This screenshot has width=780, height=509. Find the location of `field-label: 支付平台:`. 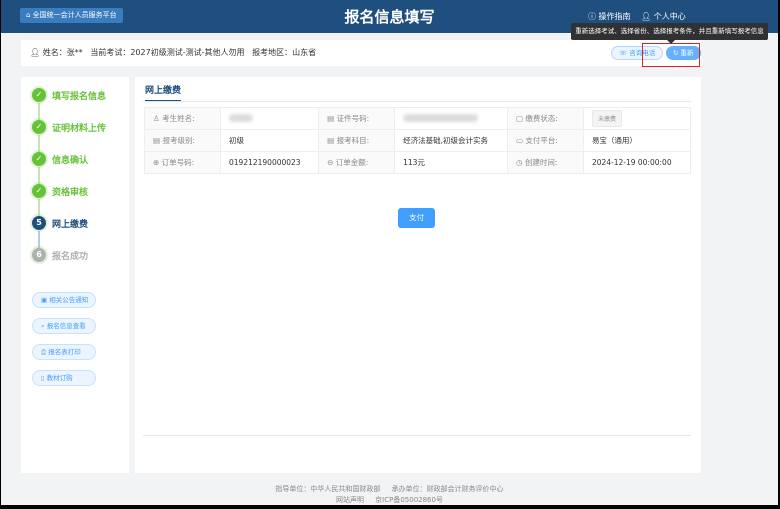

field-label: 支付平台: is located at coordinates (541, 140).